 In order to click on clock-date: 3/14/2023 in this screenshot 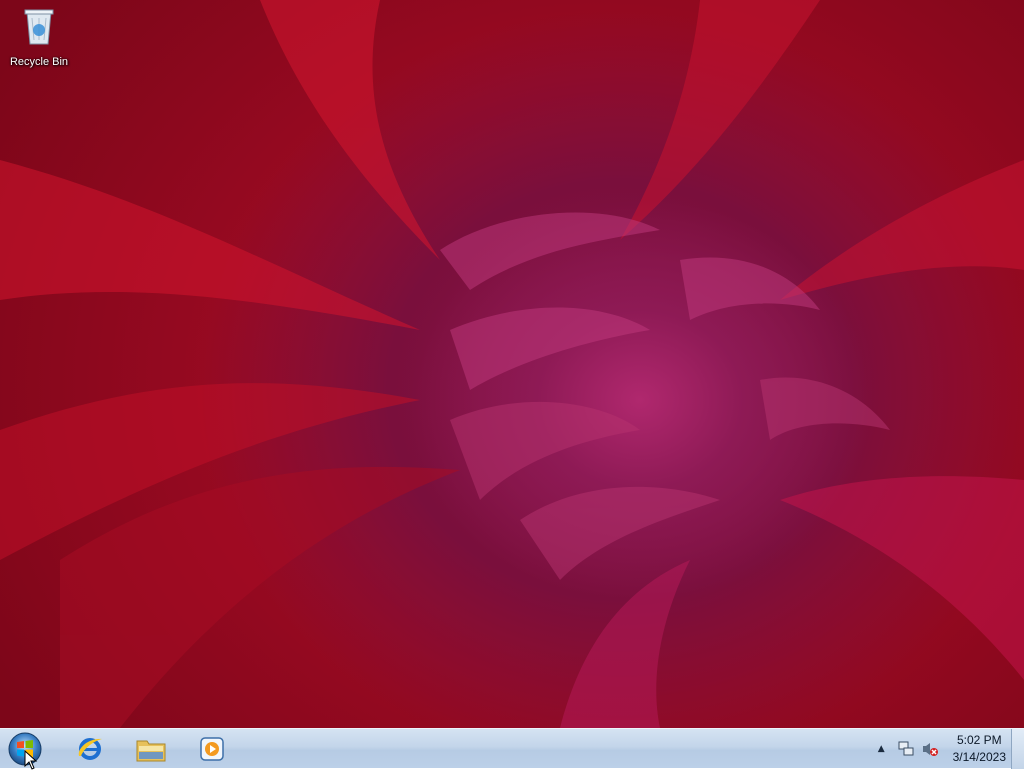, I will do `click(979, 757)`.